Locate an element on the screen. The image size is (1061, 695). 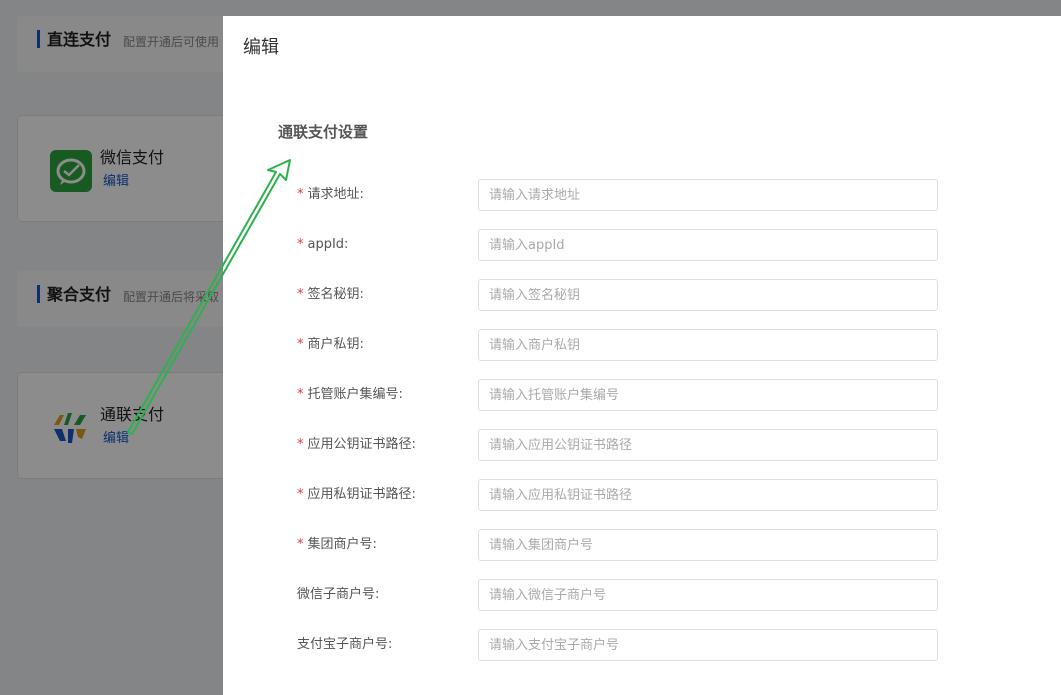
form-field-label: 支付宝子商户号: is located at coordinates (344, 645).